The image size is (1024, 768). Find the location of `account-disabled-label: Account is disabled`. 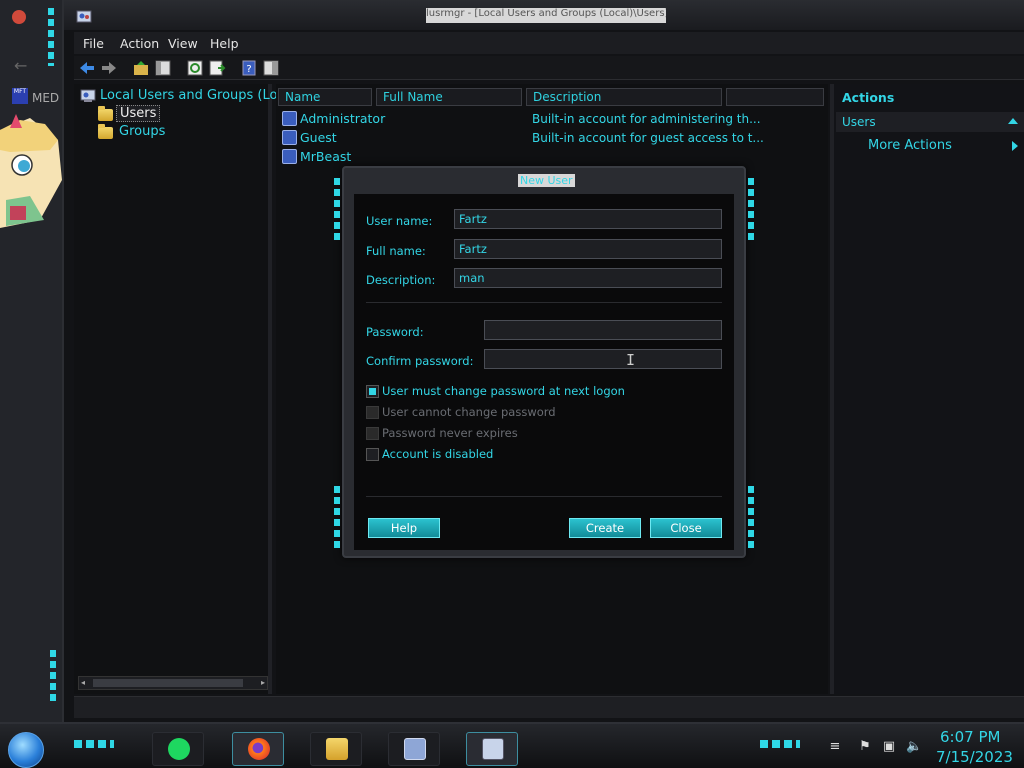

account-disabled-label: Account is disabled is located at coordinates (437, 454).